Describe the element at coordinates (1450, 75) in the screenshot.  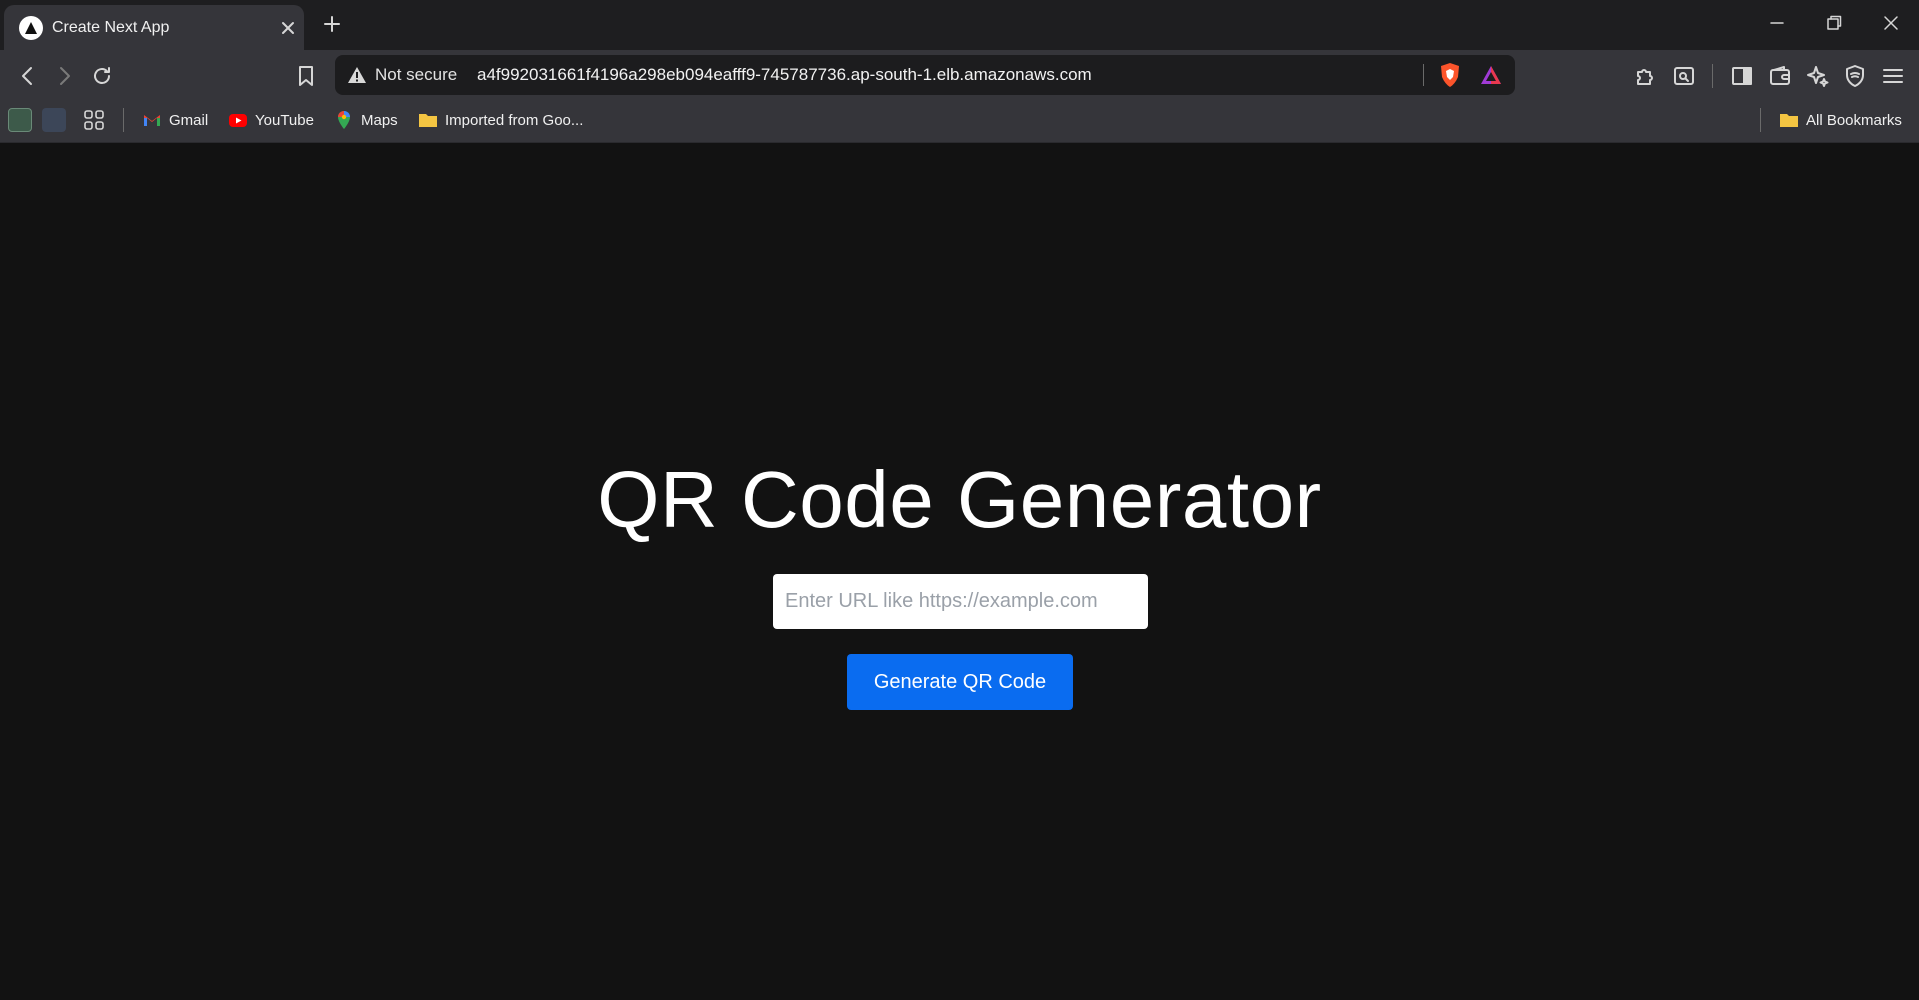
I see `brave-shields-icon` at that location.